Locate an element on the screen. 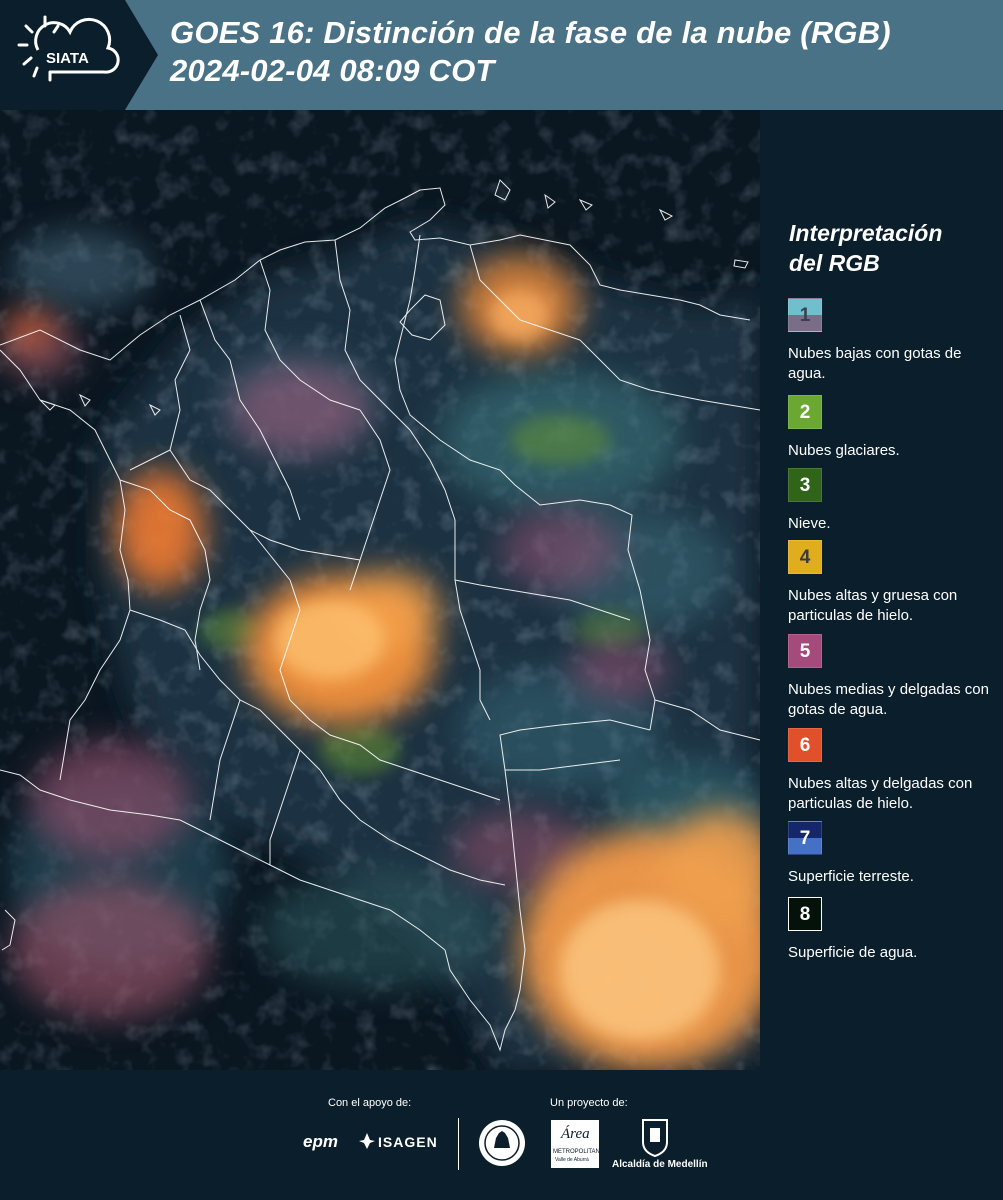 This screenshot has height=1200, width=1003. legend-number: 7 is located at coordinates (805, 838).